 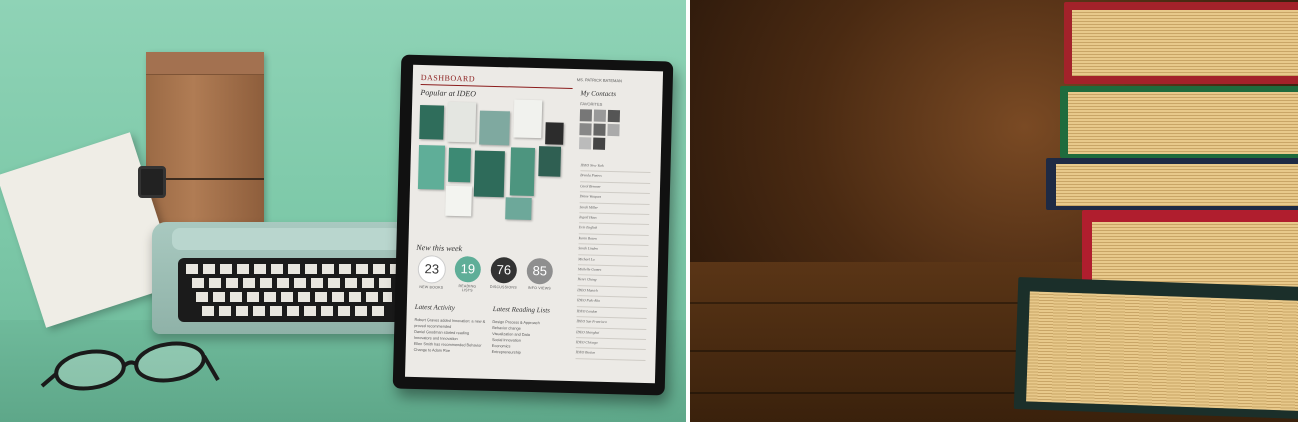 What do you see at coordinates (448, 93) in the screenshot?
I see `popular-heading: Popular at IDEO` at bounding box center [448, 93].